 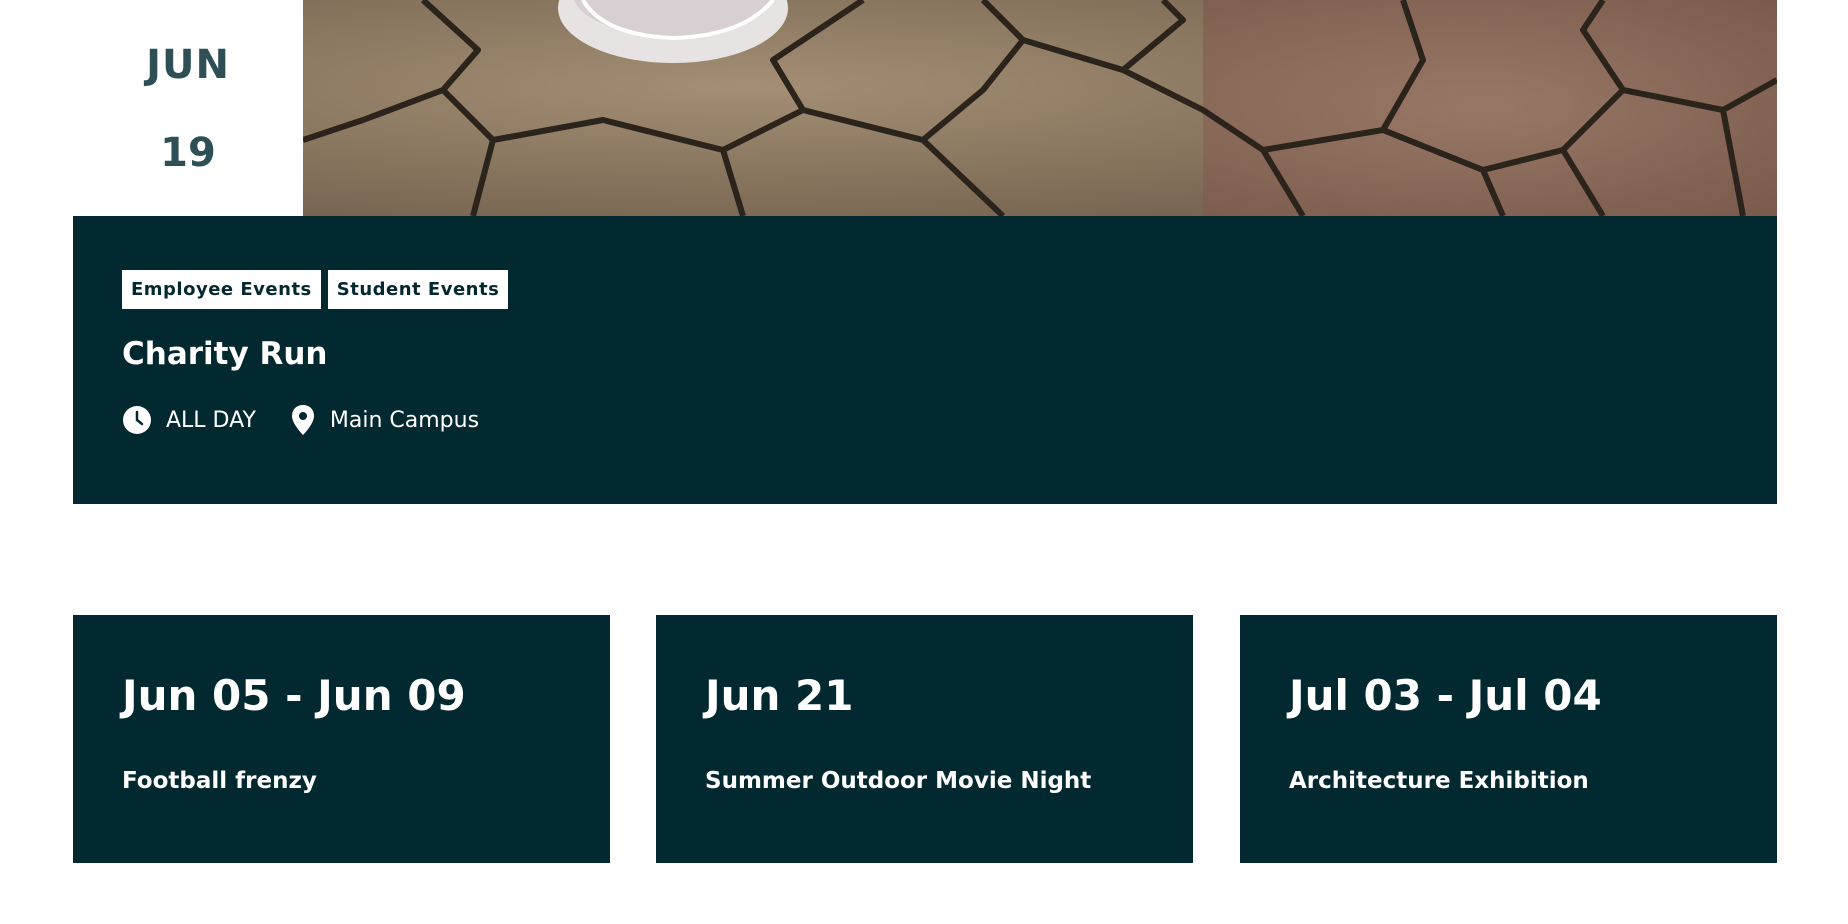 What do you see at coordinates (224, 354) in the screenshot?
I see `featured-event-title: Charity Run` at bounding box center [224, 354].